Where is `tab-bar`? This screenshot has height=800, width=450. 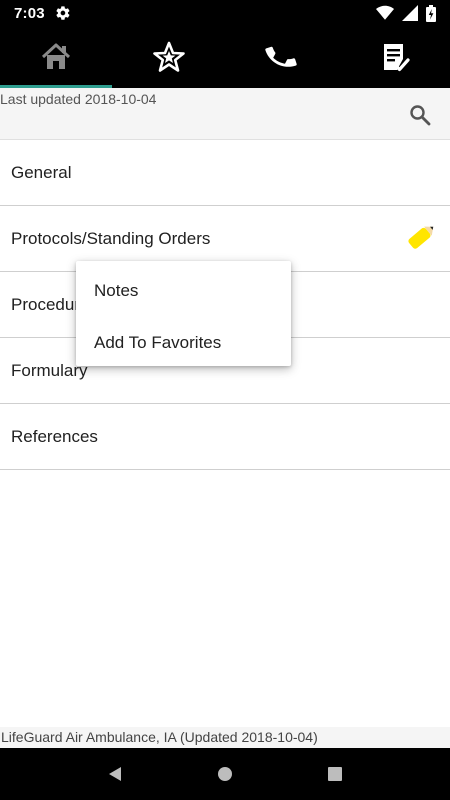
tab-bar is located at coordinates (225, 57).